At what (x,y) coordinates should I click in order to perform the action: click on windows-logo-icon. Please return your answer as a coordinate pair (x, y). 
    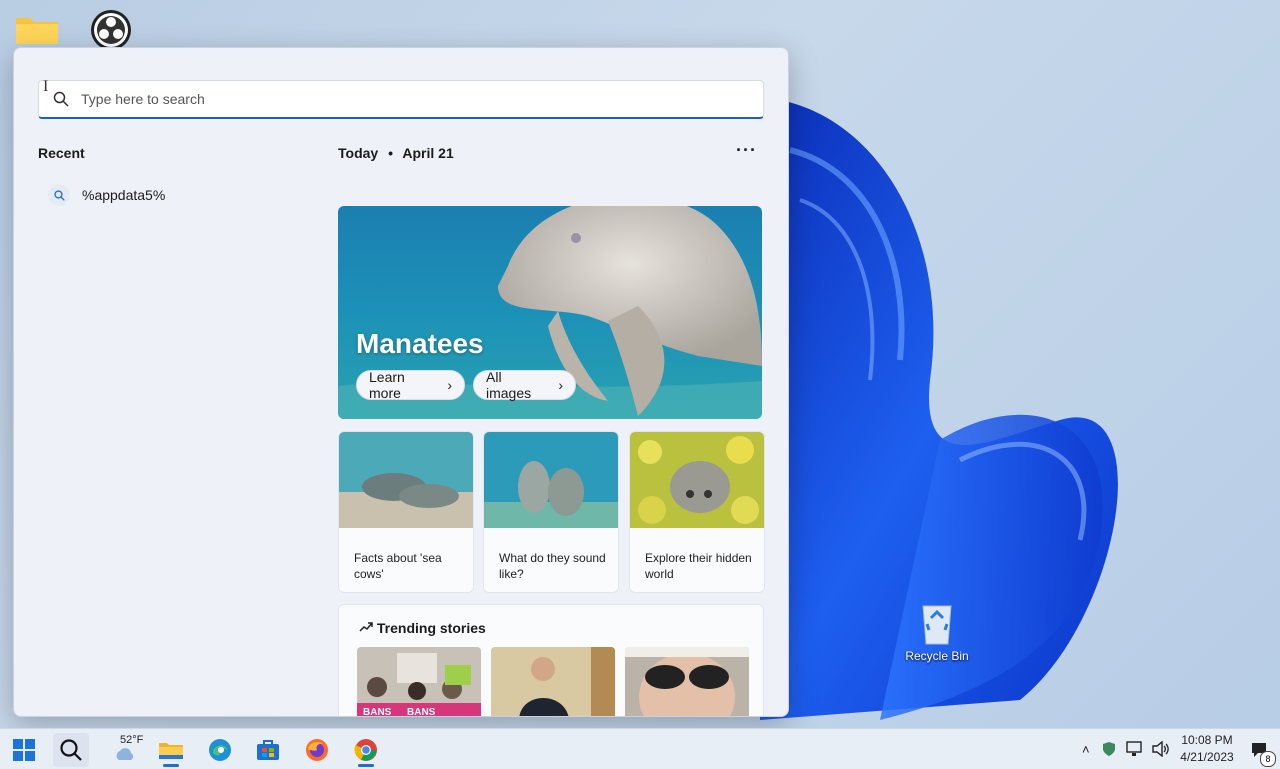
    Looking at the image, I should click on (24, 750).